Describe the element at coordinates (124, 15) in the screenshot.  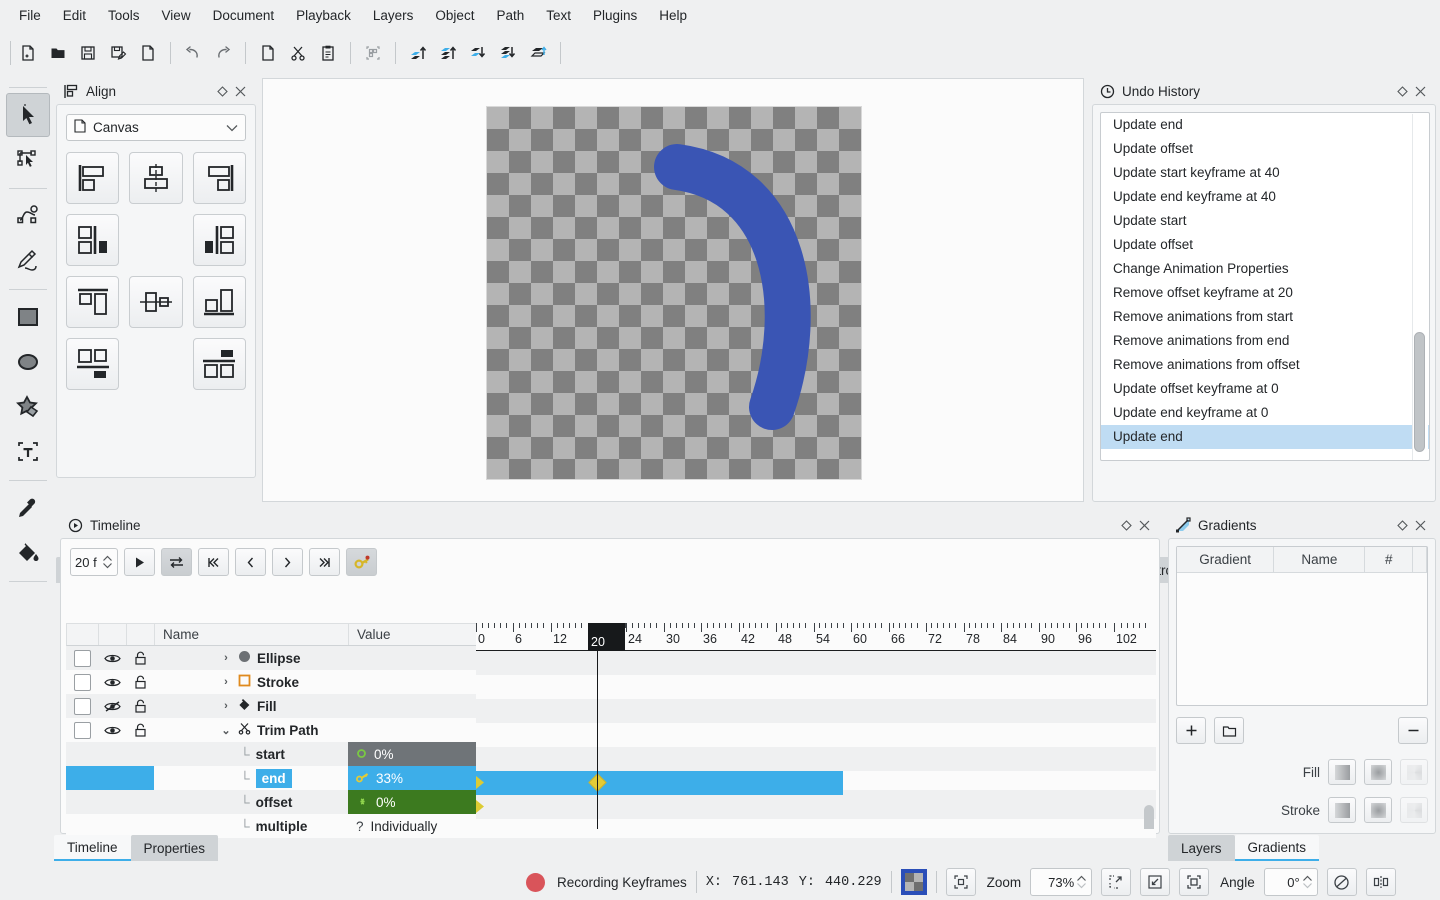
I see `menu-item-tools: Tools` at that location.